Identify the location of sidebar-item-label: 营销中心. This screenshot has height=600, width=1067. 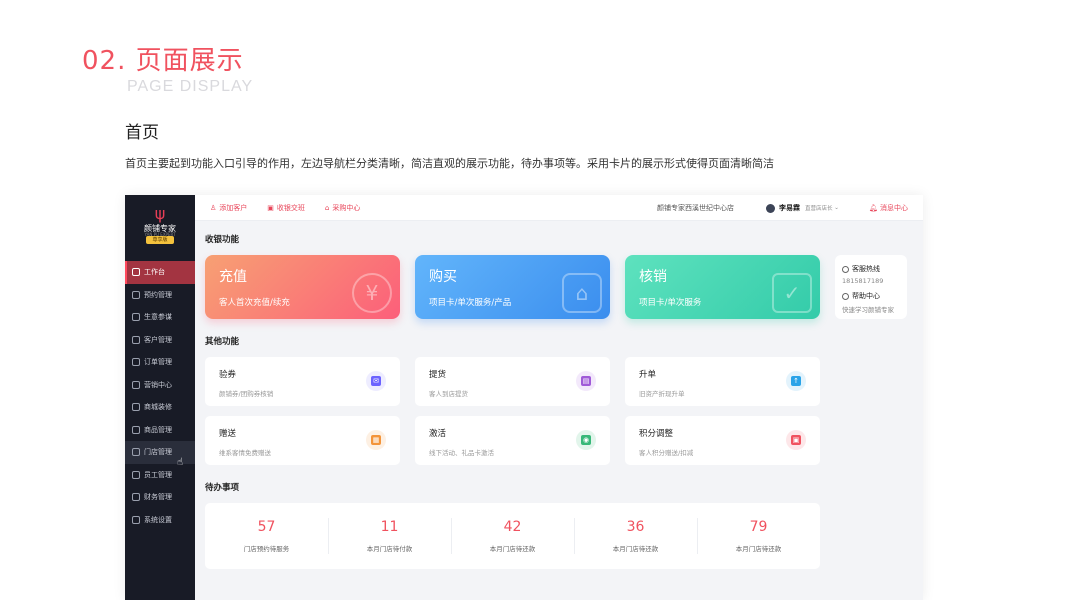
(158, 384).